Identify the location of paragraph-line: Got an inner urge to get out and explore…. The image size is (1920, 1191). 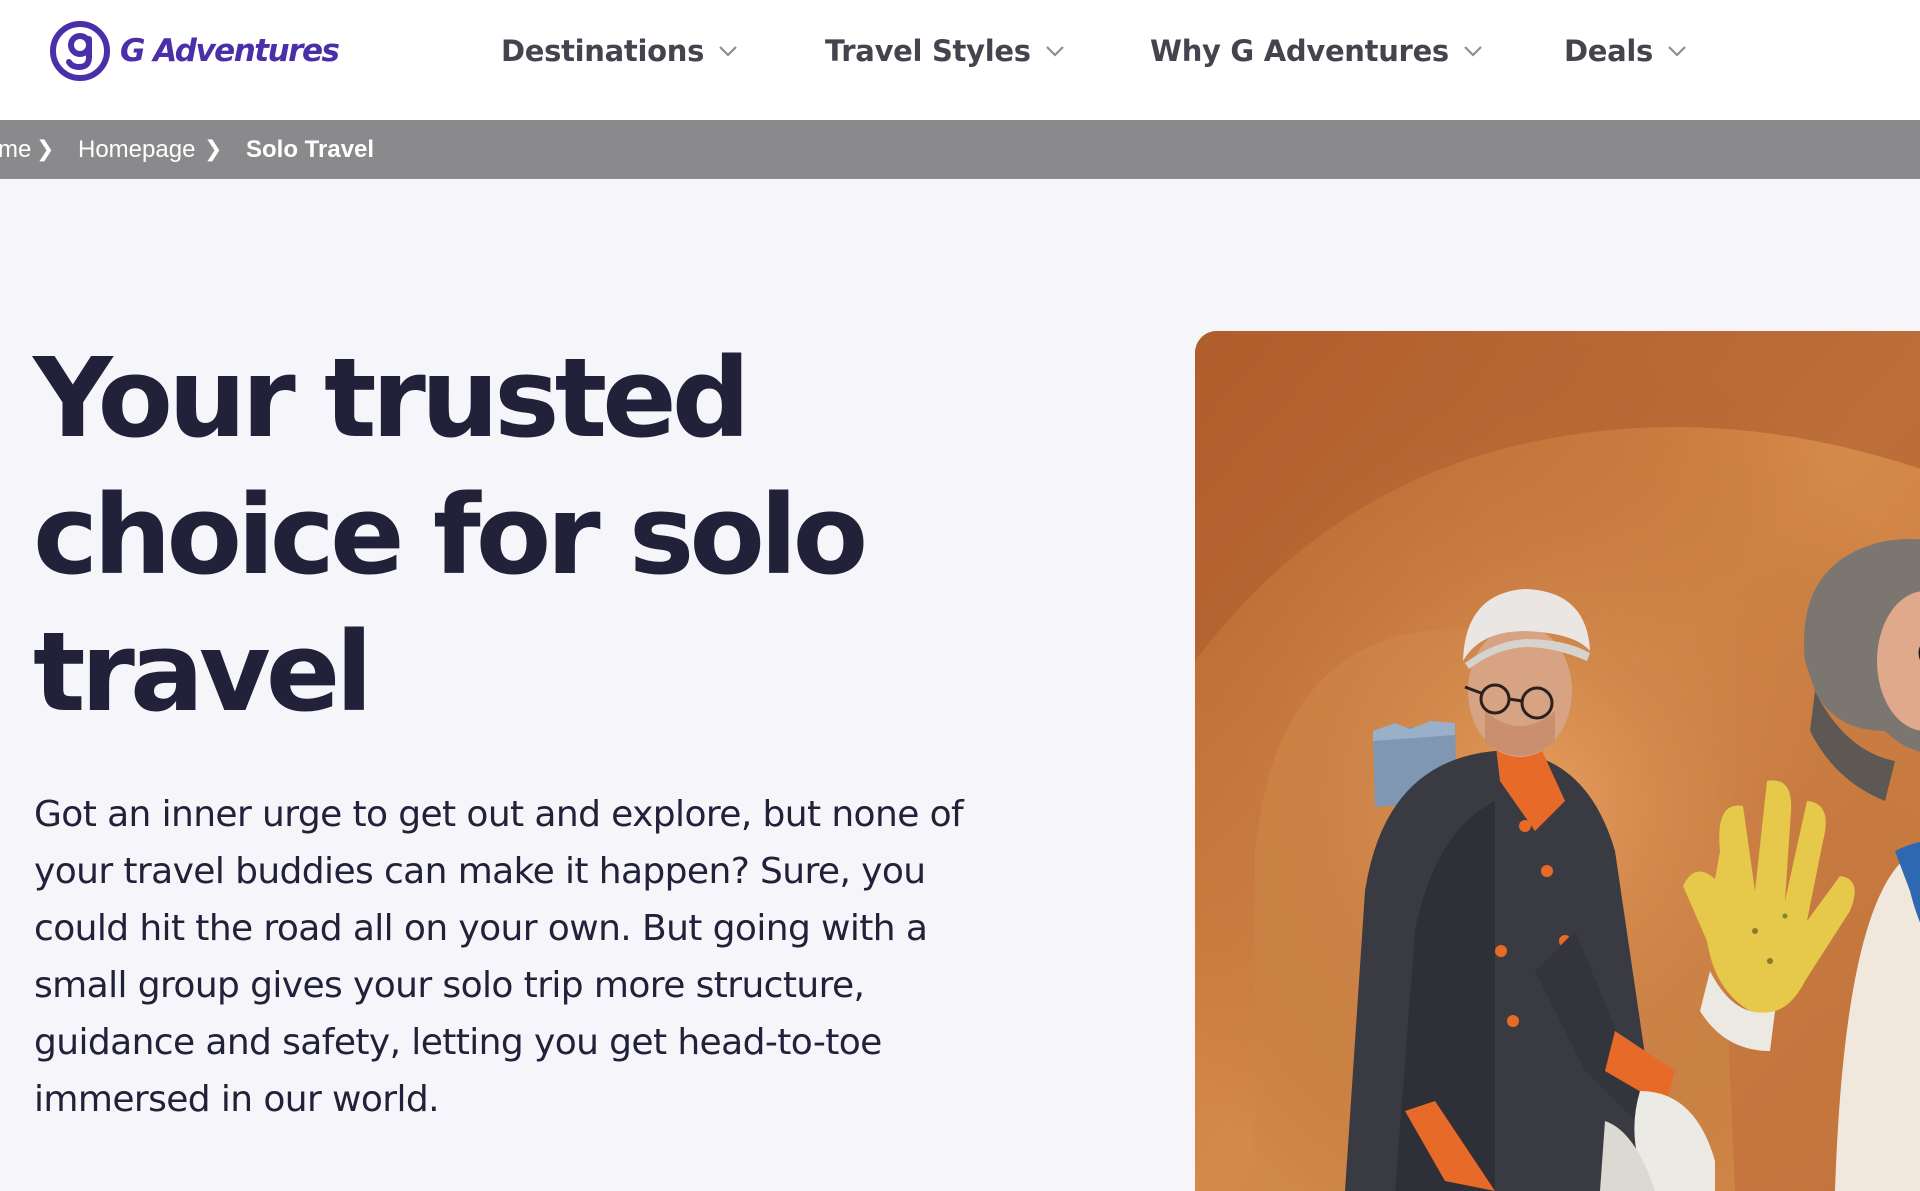
(499, 814).